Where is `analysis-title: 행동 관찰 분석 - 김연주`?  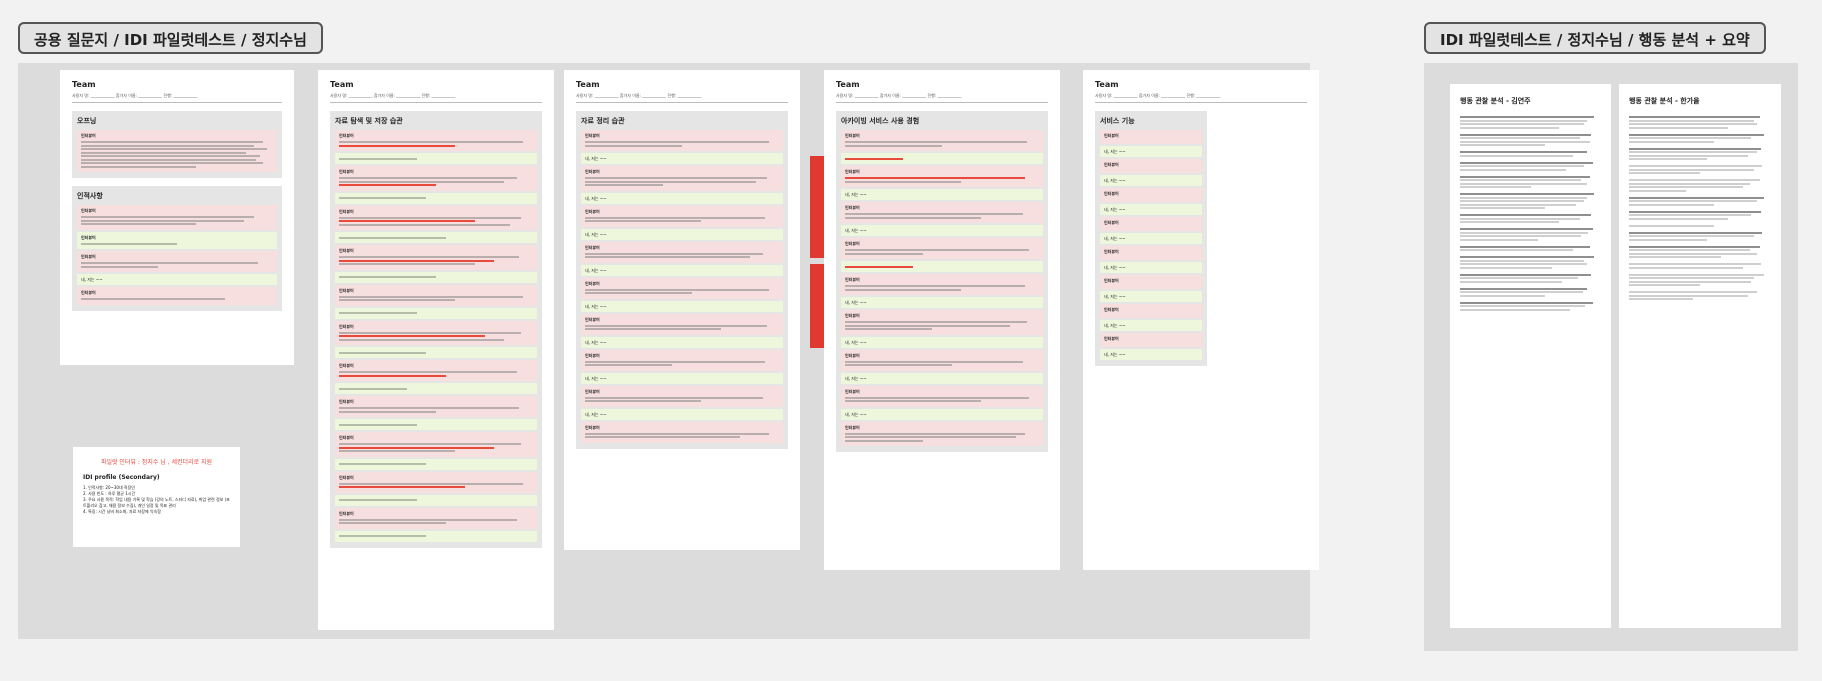
analysis-title: 행동 관찰 분석 - 김연주 is located at coordinates (1495, 101).